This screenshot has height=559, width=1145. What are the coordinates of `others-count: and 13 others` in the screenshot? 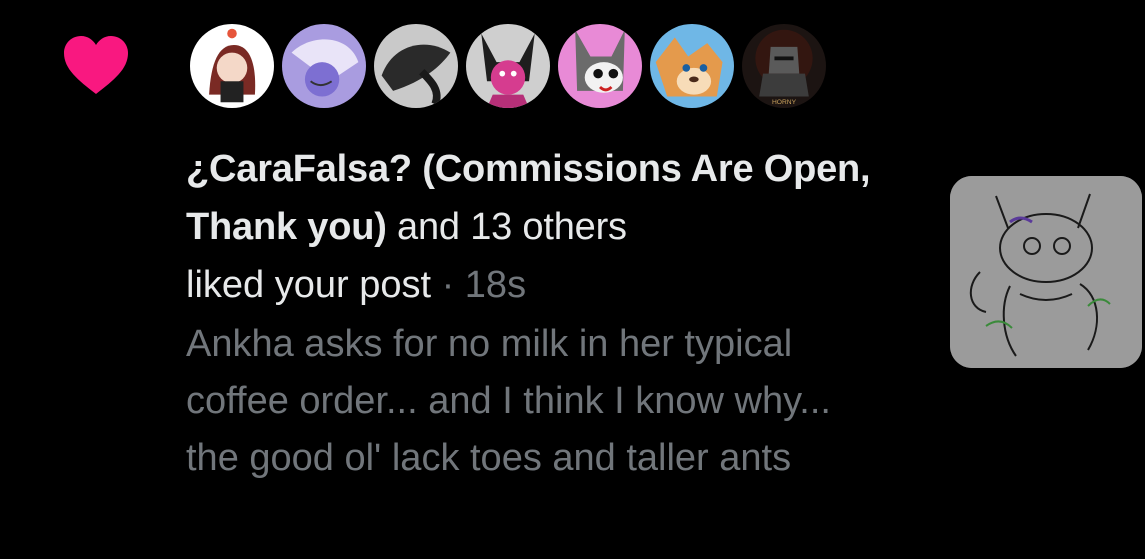 It's located at (506, 227).